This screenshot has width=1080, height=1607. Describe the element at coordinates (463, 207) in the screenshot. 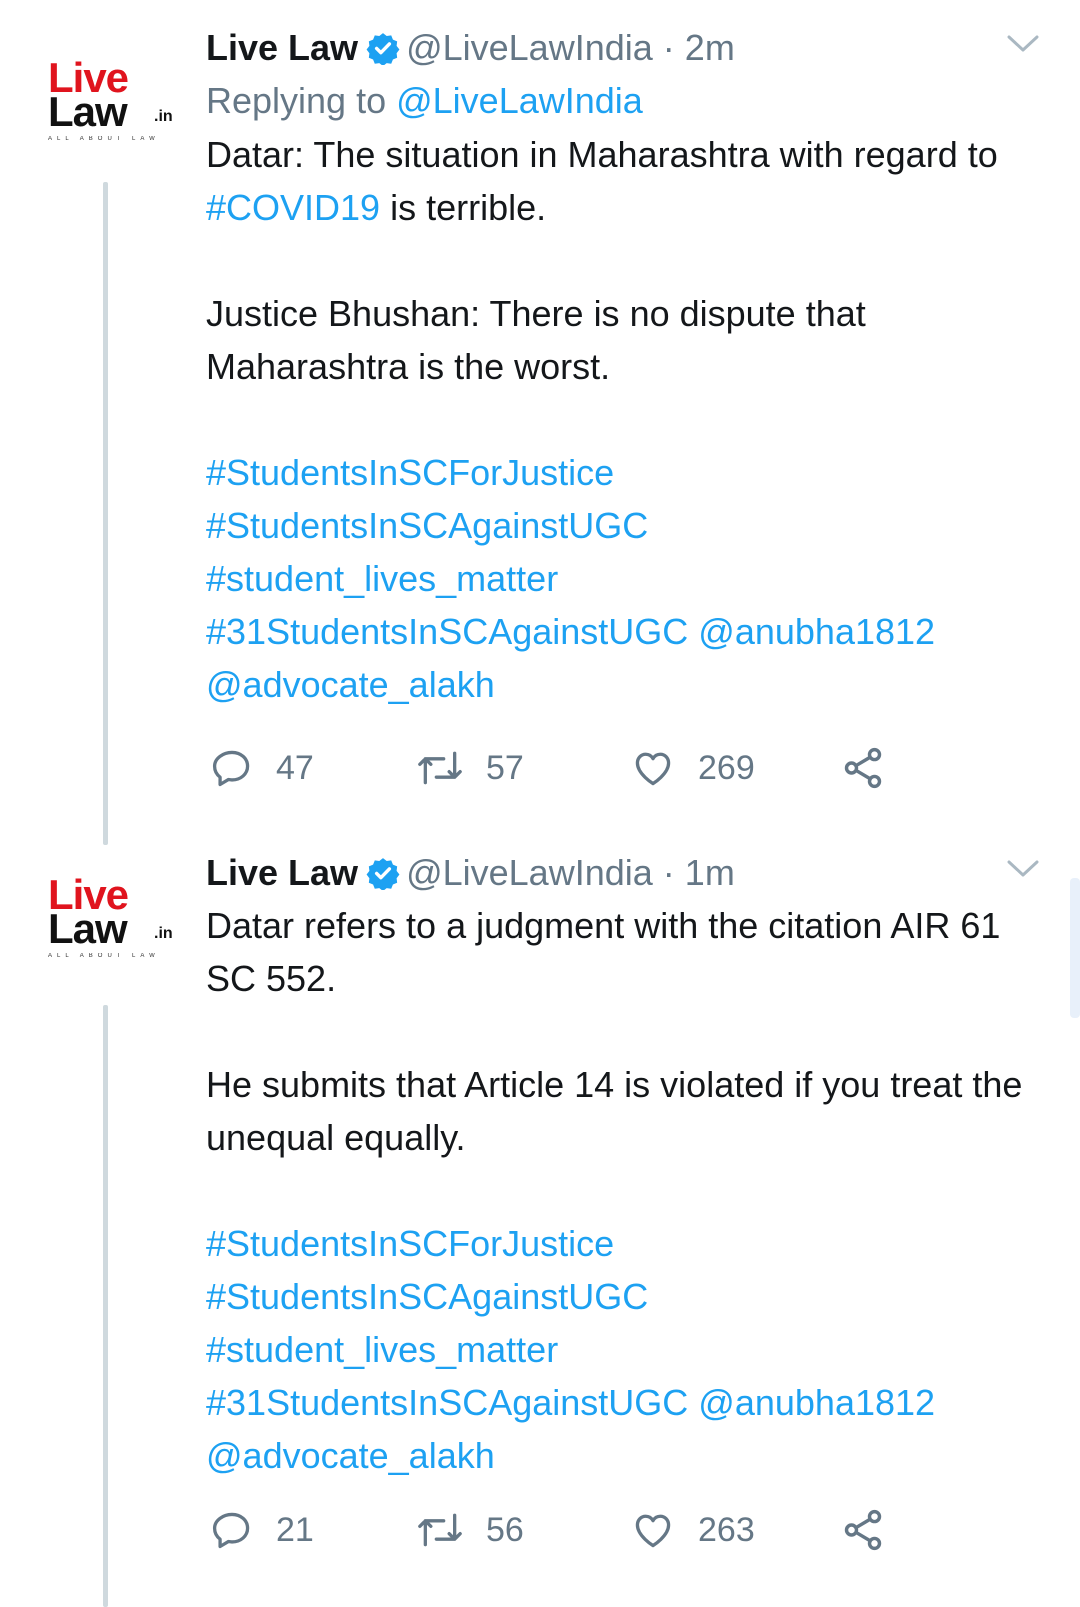

I see `tweet-text: is terrible.` at that location.